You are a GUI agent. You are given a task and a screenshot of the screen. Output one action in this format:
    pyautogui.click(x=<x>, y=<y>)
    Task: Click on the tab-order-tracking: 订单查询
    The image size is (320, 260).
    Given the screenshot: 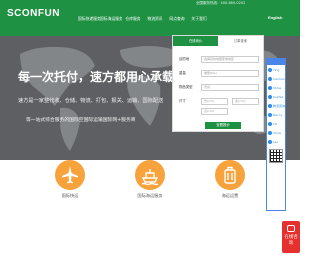 What is the action you would take?
    pyautogui.click(x=240, y=41)
    